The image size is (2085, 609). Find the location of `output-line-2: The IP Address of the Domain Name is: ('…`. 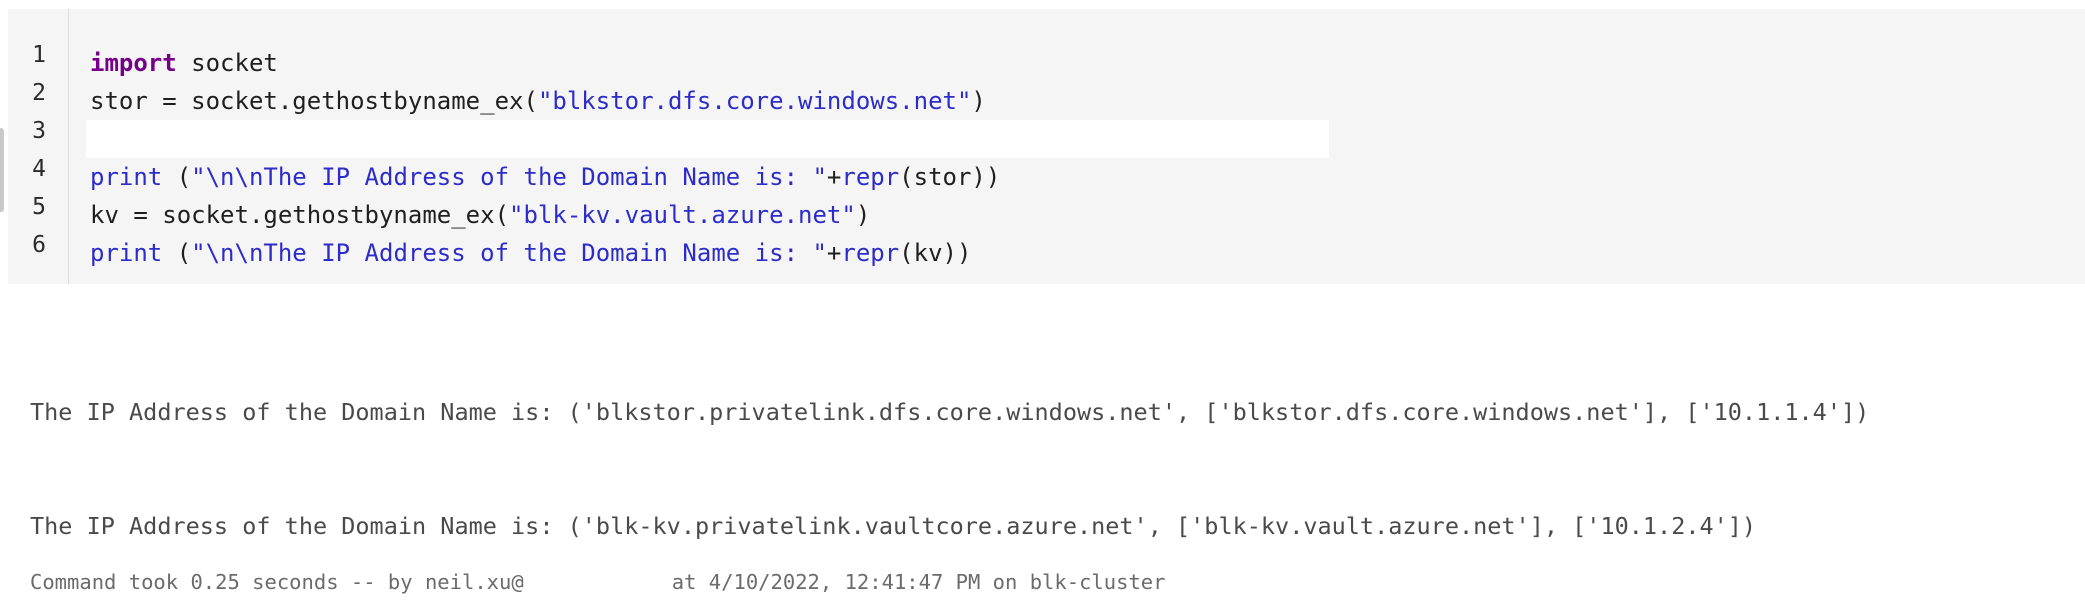

output-line-2: The IP Address of the Domain Name is: ('… is located at coordinates (893, 526).